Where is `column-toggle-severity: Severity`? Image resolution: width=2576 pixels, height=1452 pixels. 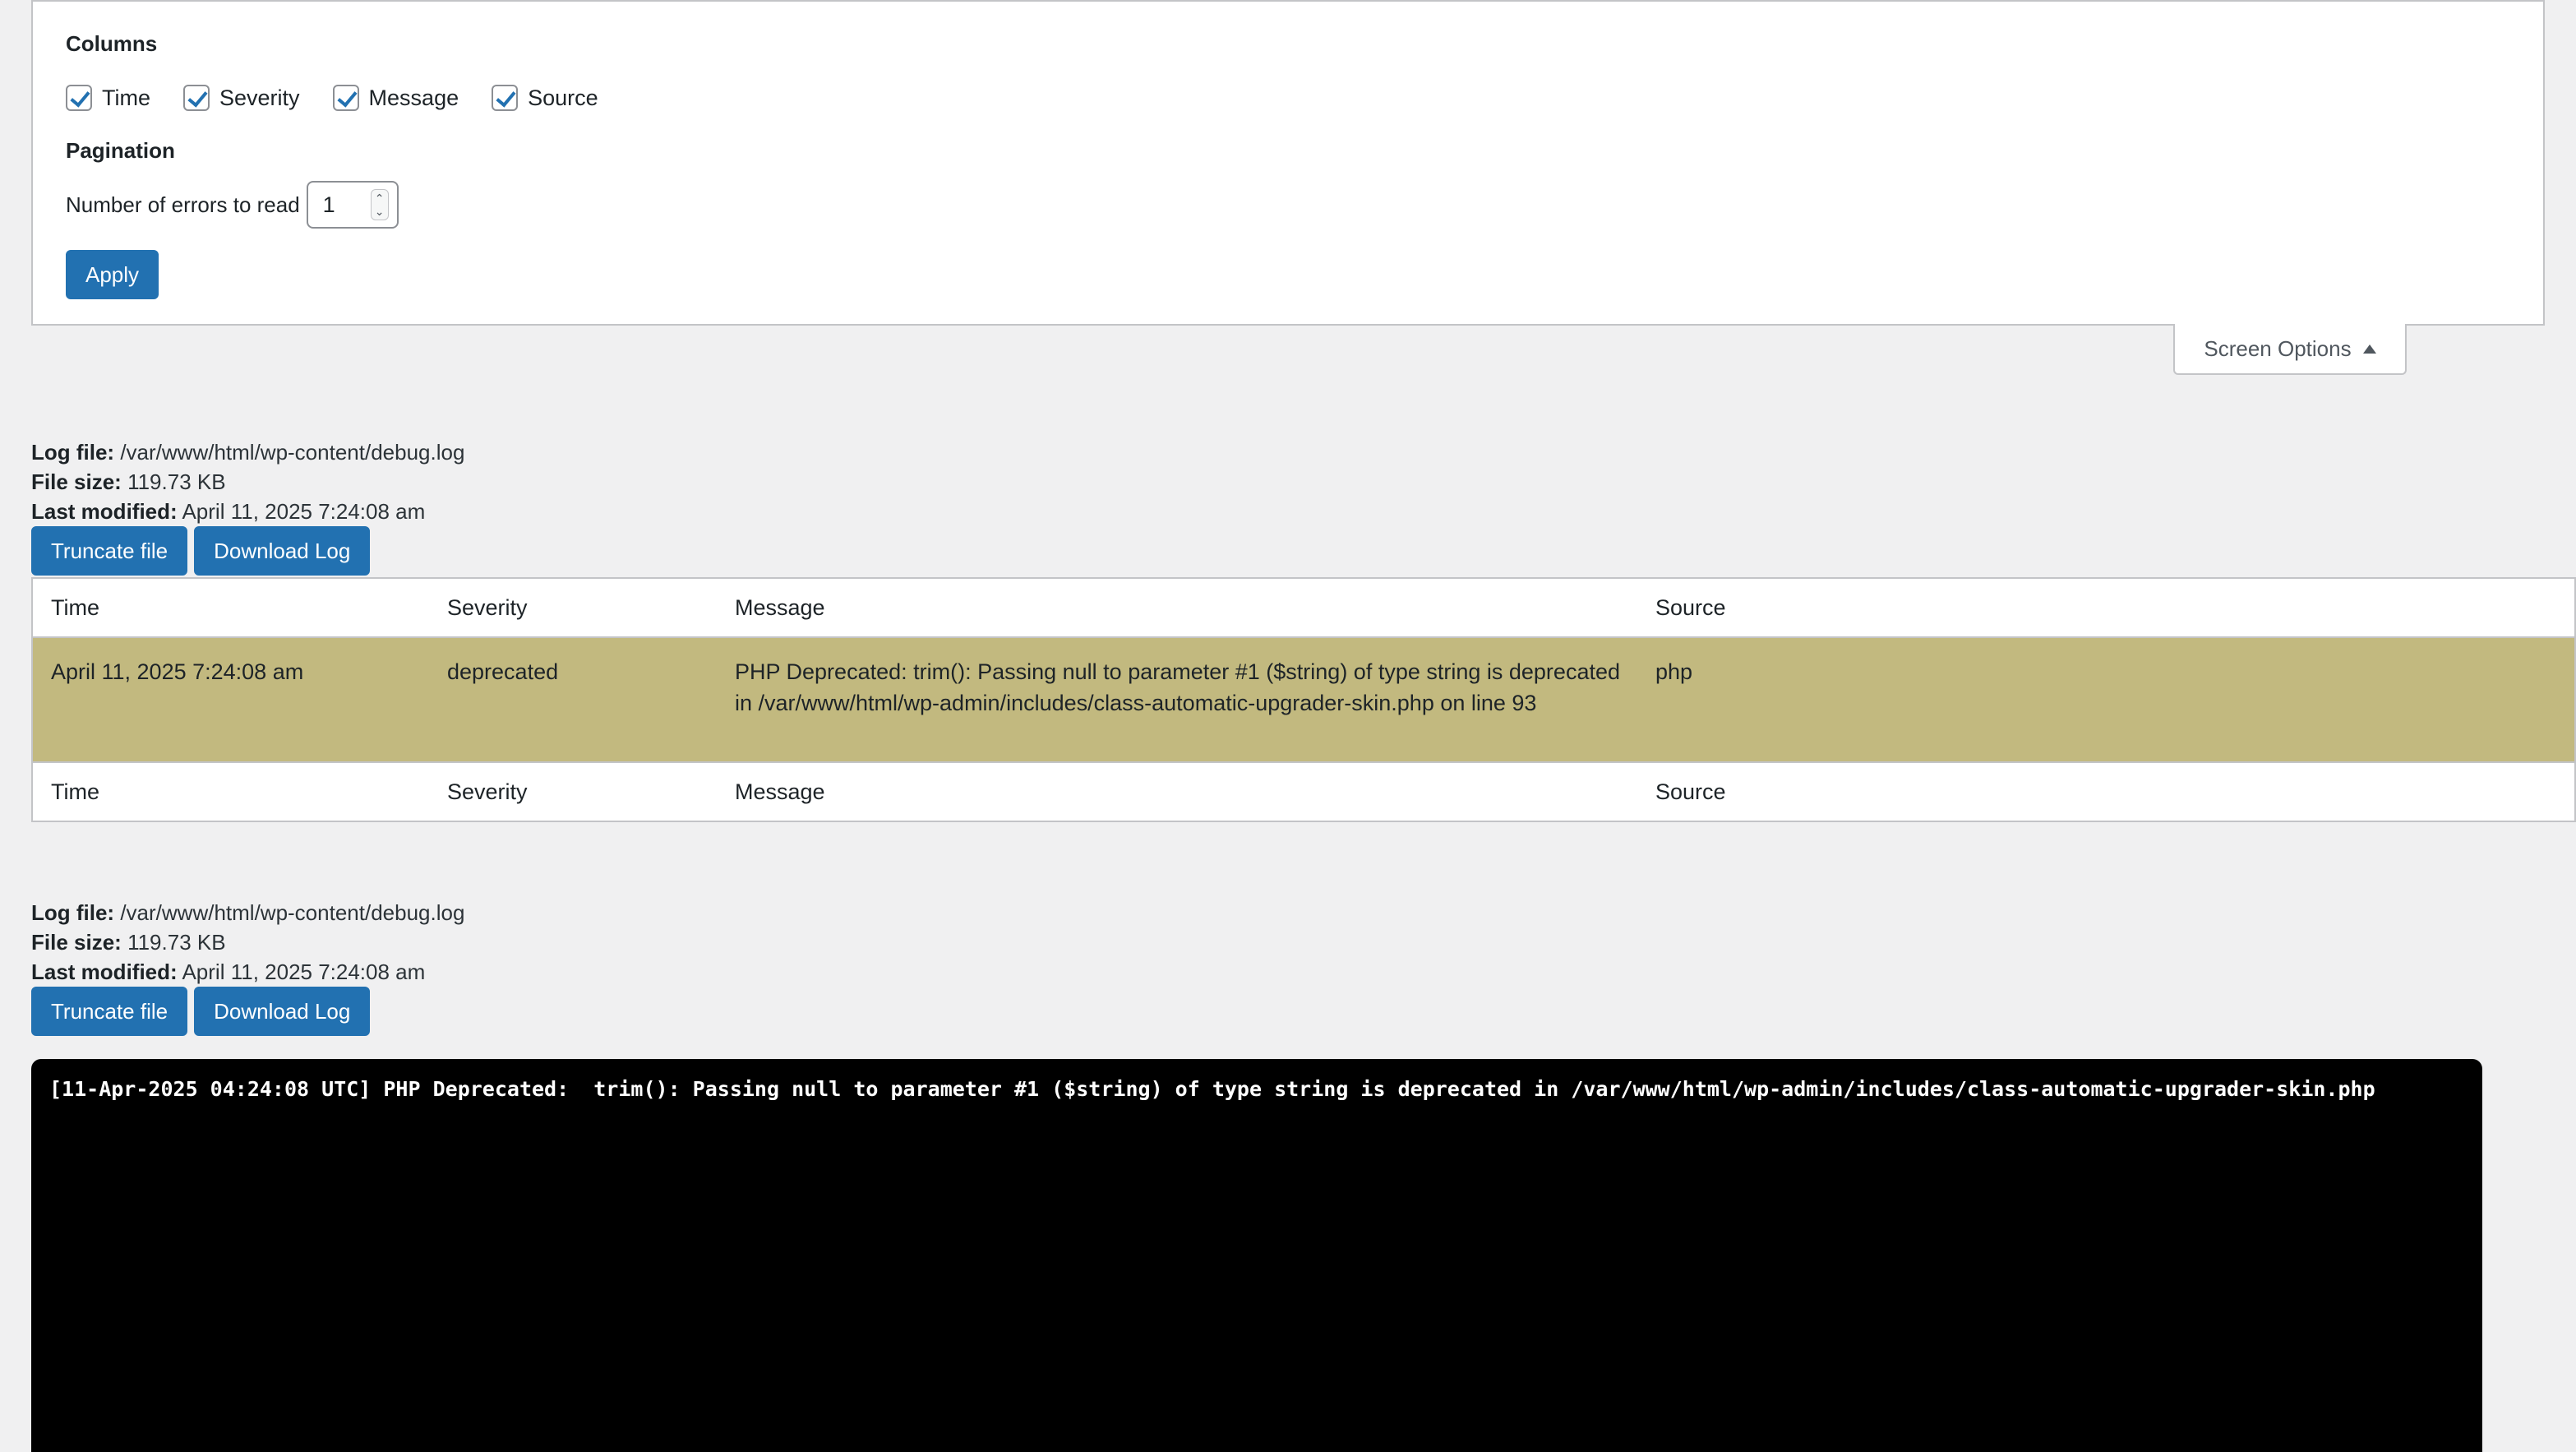
column-toggle-severity: Severity is located at coordinates (241, 98).